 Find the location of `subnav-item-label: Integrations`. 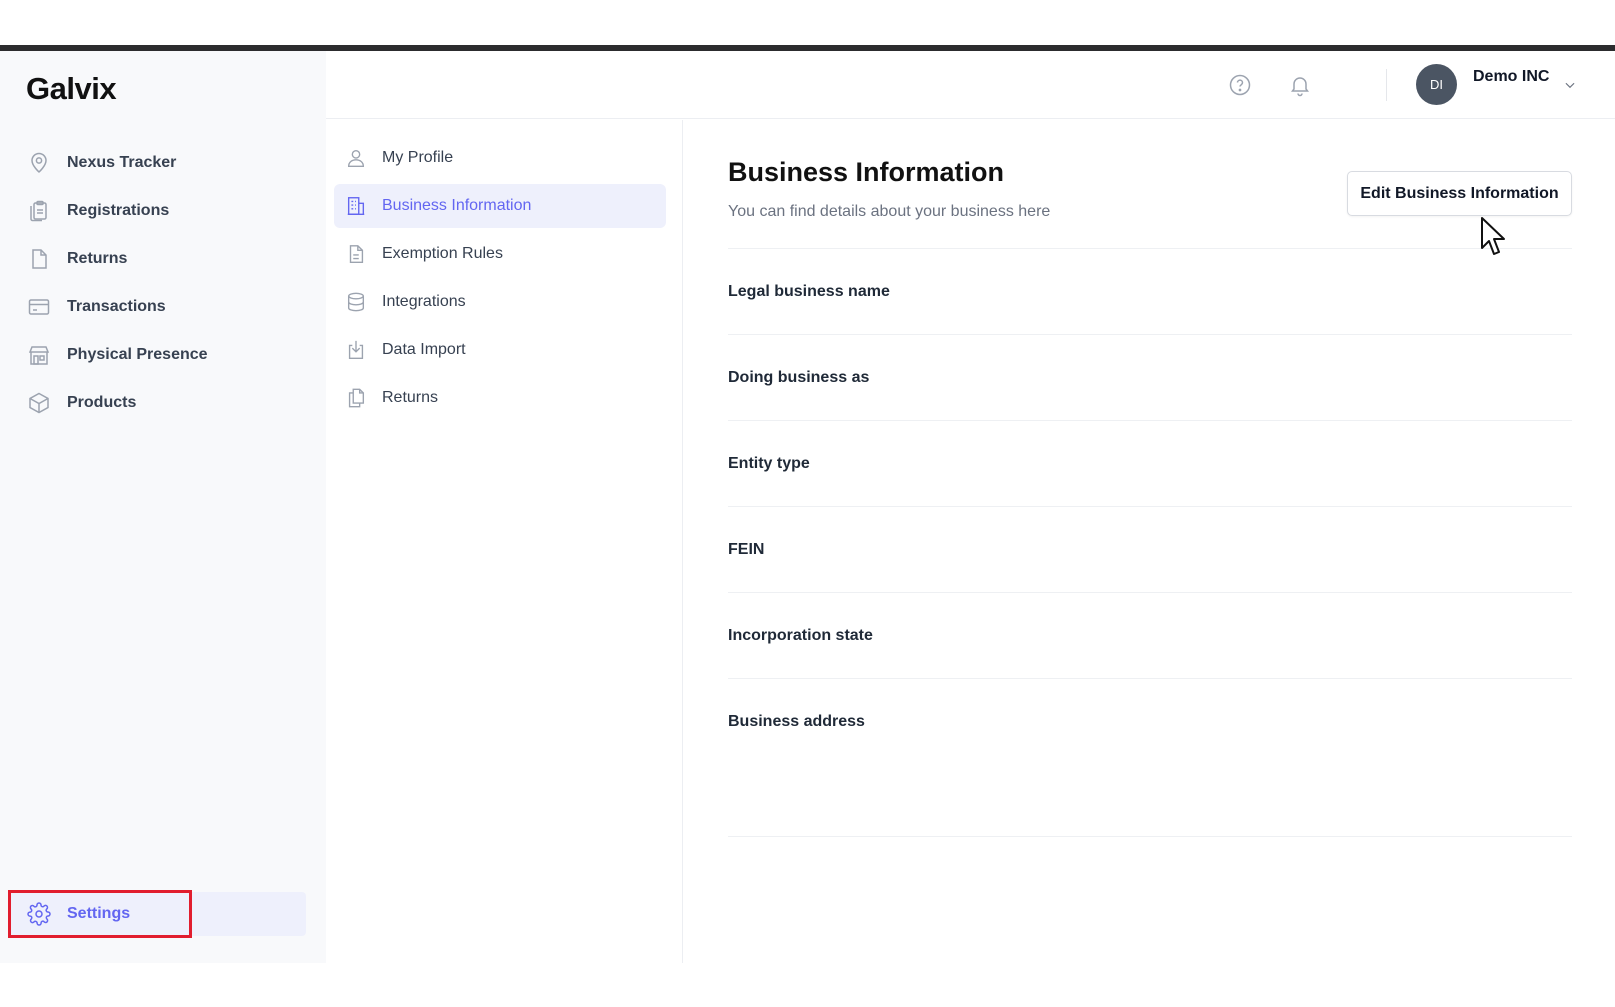

subnav-item-label: Integrations is located at coordinates (424, 301).